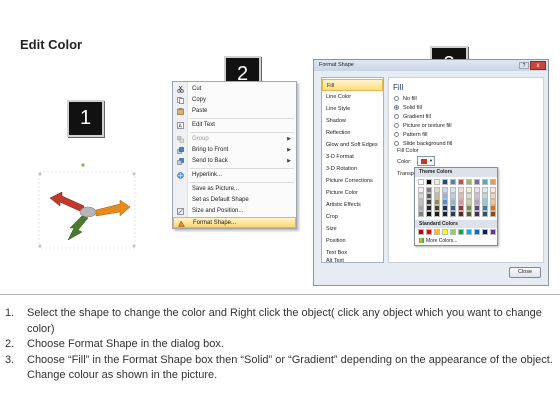 The width and height of the screenshot is (560, 420). What do you see at coordinates (10, 313) in the screenshot?
I see `step-number: 1.` at bounding box center [10, 313].